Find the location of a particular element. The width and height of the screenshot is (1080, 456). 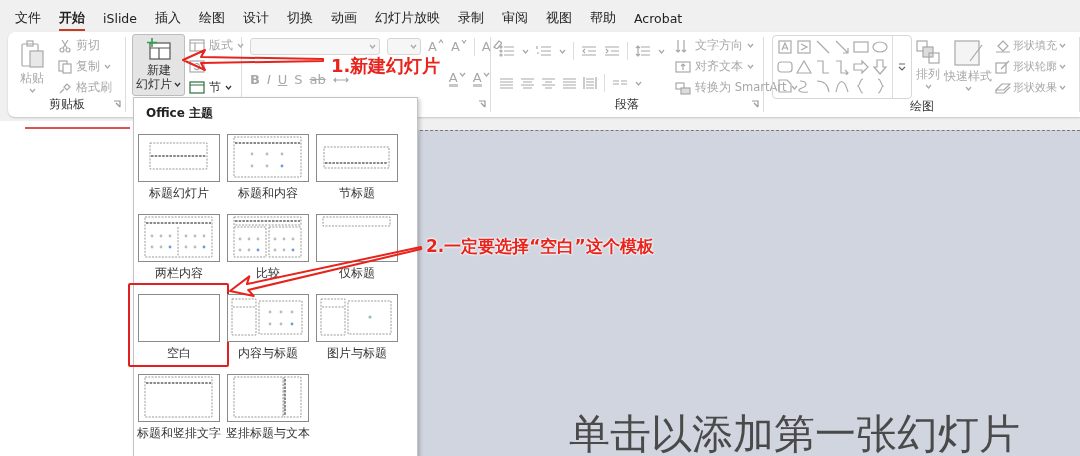

shape-effects-icon is located at coordinates (1003, 87).